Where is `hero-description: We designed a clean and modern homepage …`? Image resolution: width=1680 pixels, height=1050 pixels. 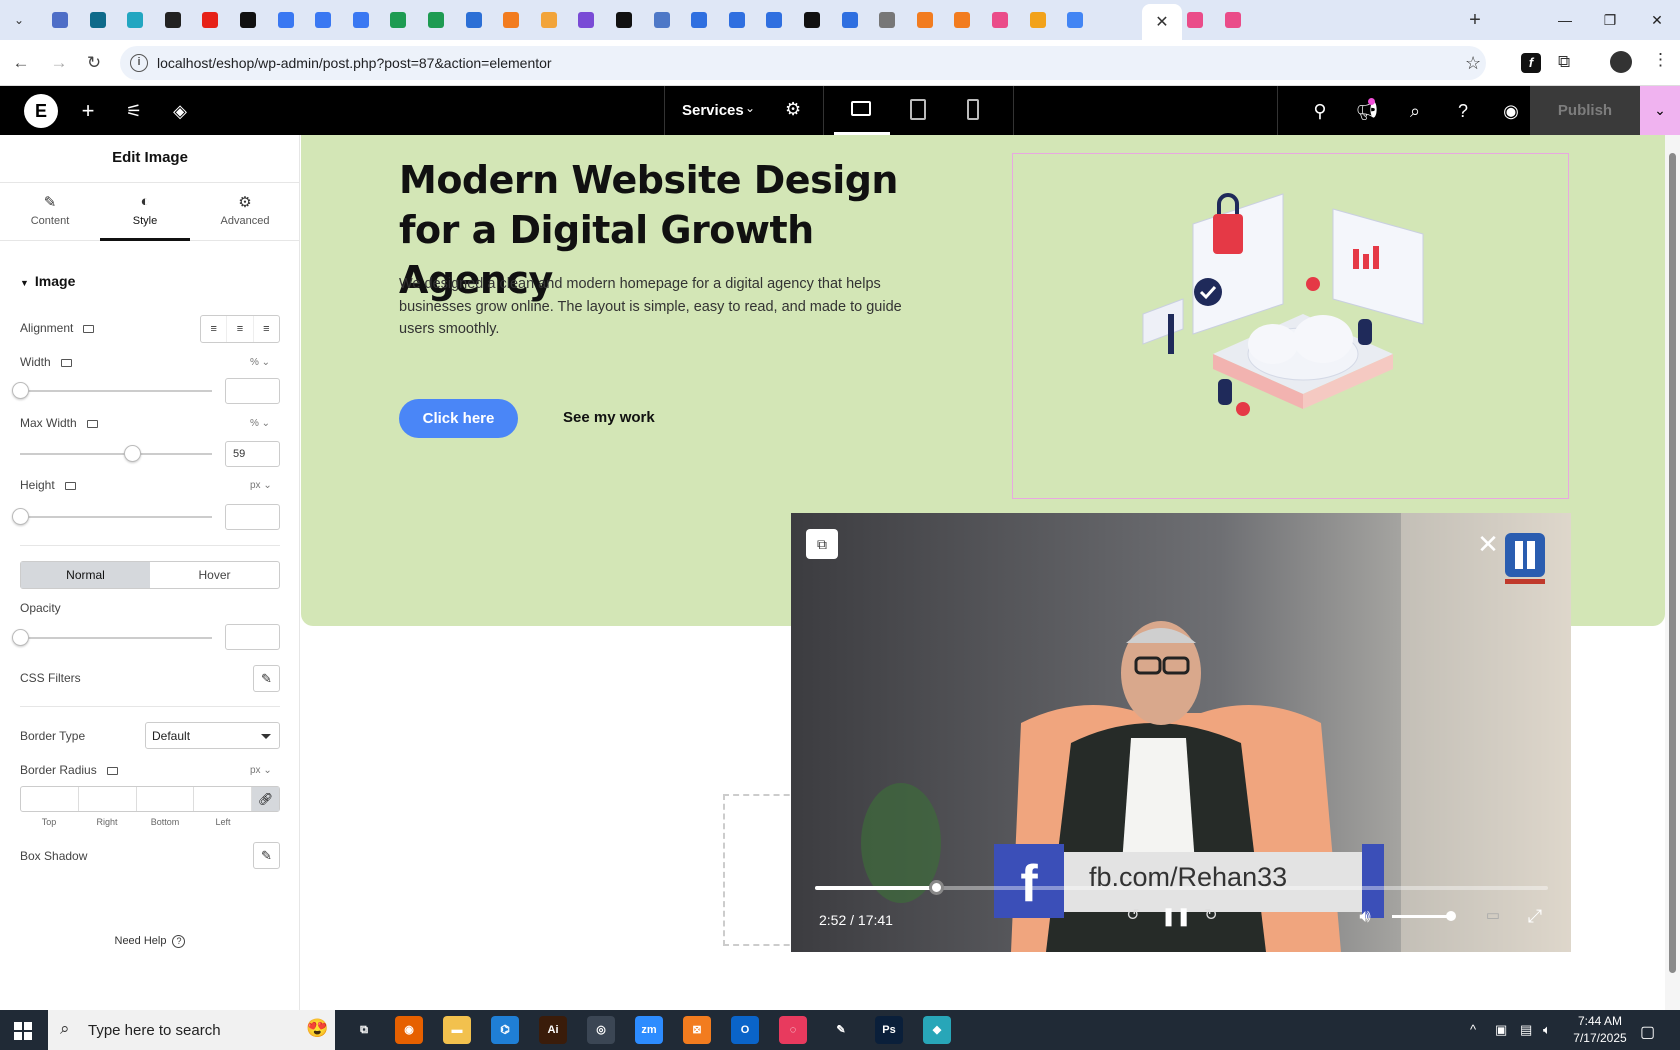
hero-description: We designed a clean and modern homepage … is located at coordinates (659, 307).